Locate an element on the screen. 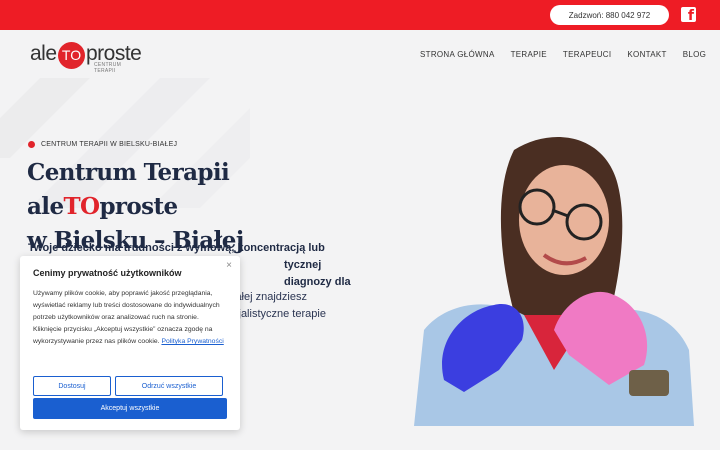 The image size is (720, 450). facebook-icon: f is located at coordinates (688, 15).